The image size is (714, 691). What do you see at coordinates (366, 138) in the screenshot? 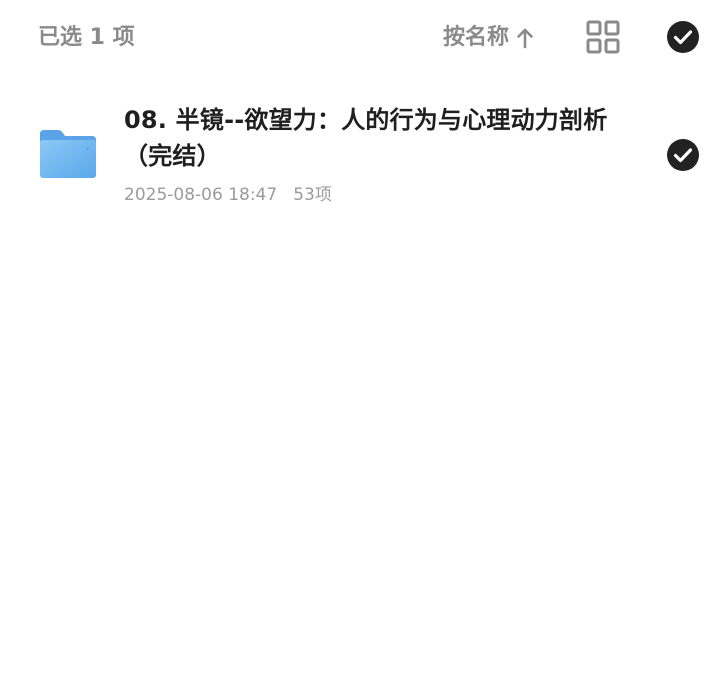
I see `file-name: 08. 半镜--欲望力：人的行为与心理动力剖析（完结）` at bounding box center [366, 138].